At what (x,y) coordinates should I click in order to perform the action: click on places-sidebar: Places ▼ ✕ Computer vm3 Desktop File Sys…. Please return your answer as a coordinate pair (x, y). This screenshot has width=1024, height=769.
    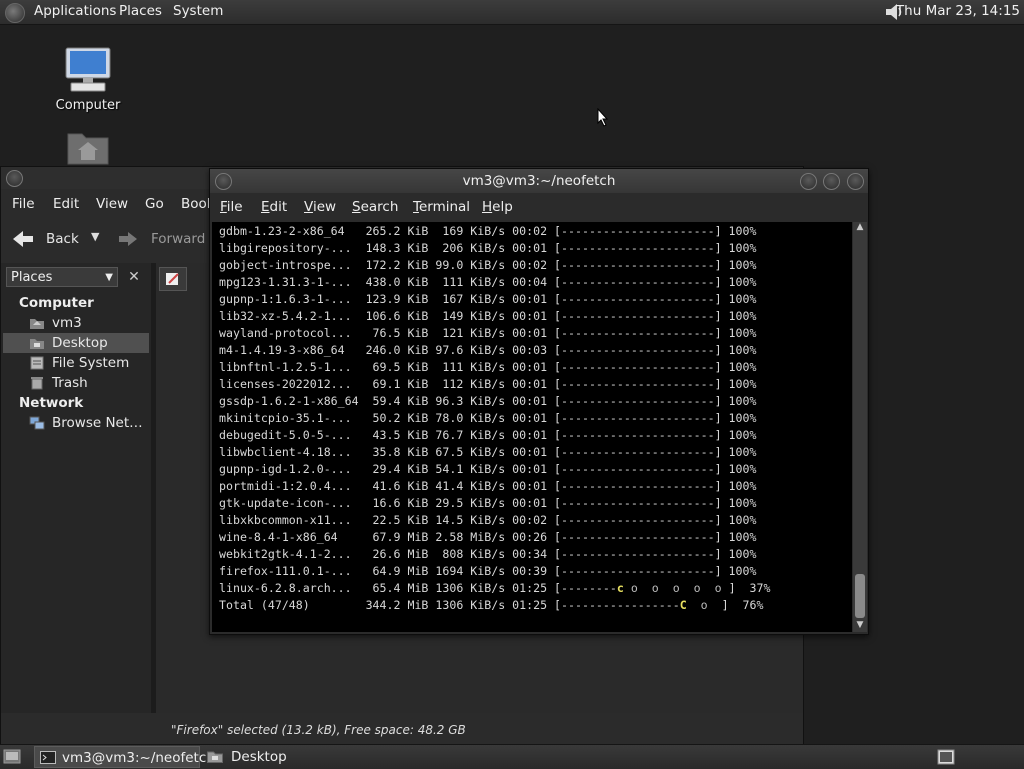
    Looking at the image, I should click on (76, 488).